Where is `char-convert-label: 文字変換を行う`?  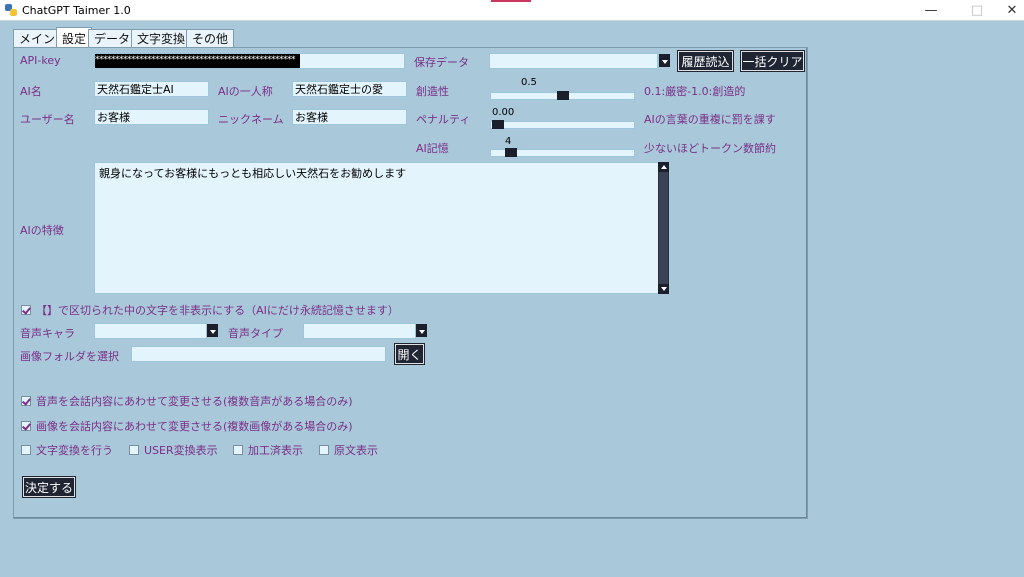 char-convert-label: 文字変換を行う is located at coordinates (74, 450).